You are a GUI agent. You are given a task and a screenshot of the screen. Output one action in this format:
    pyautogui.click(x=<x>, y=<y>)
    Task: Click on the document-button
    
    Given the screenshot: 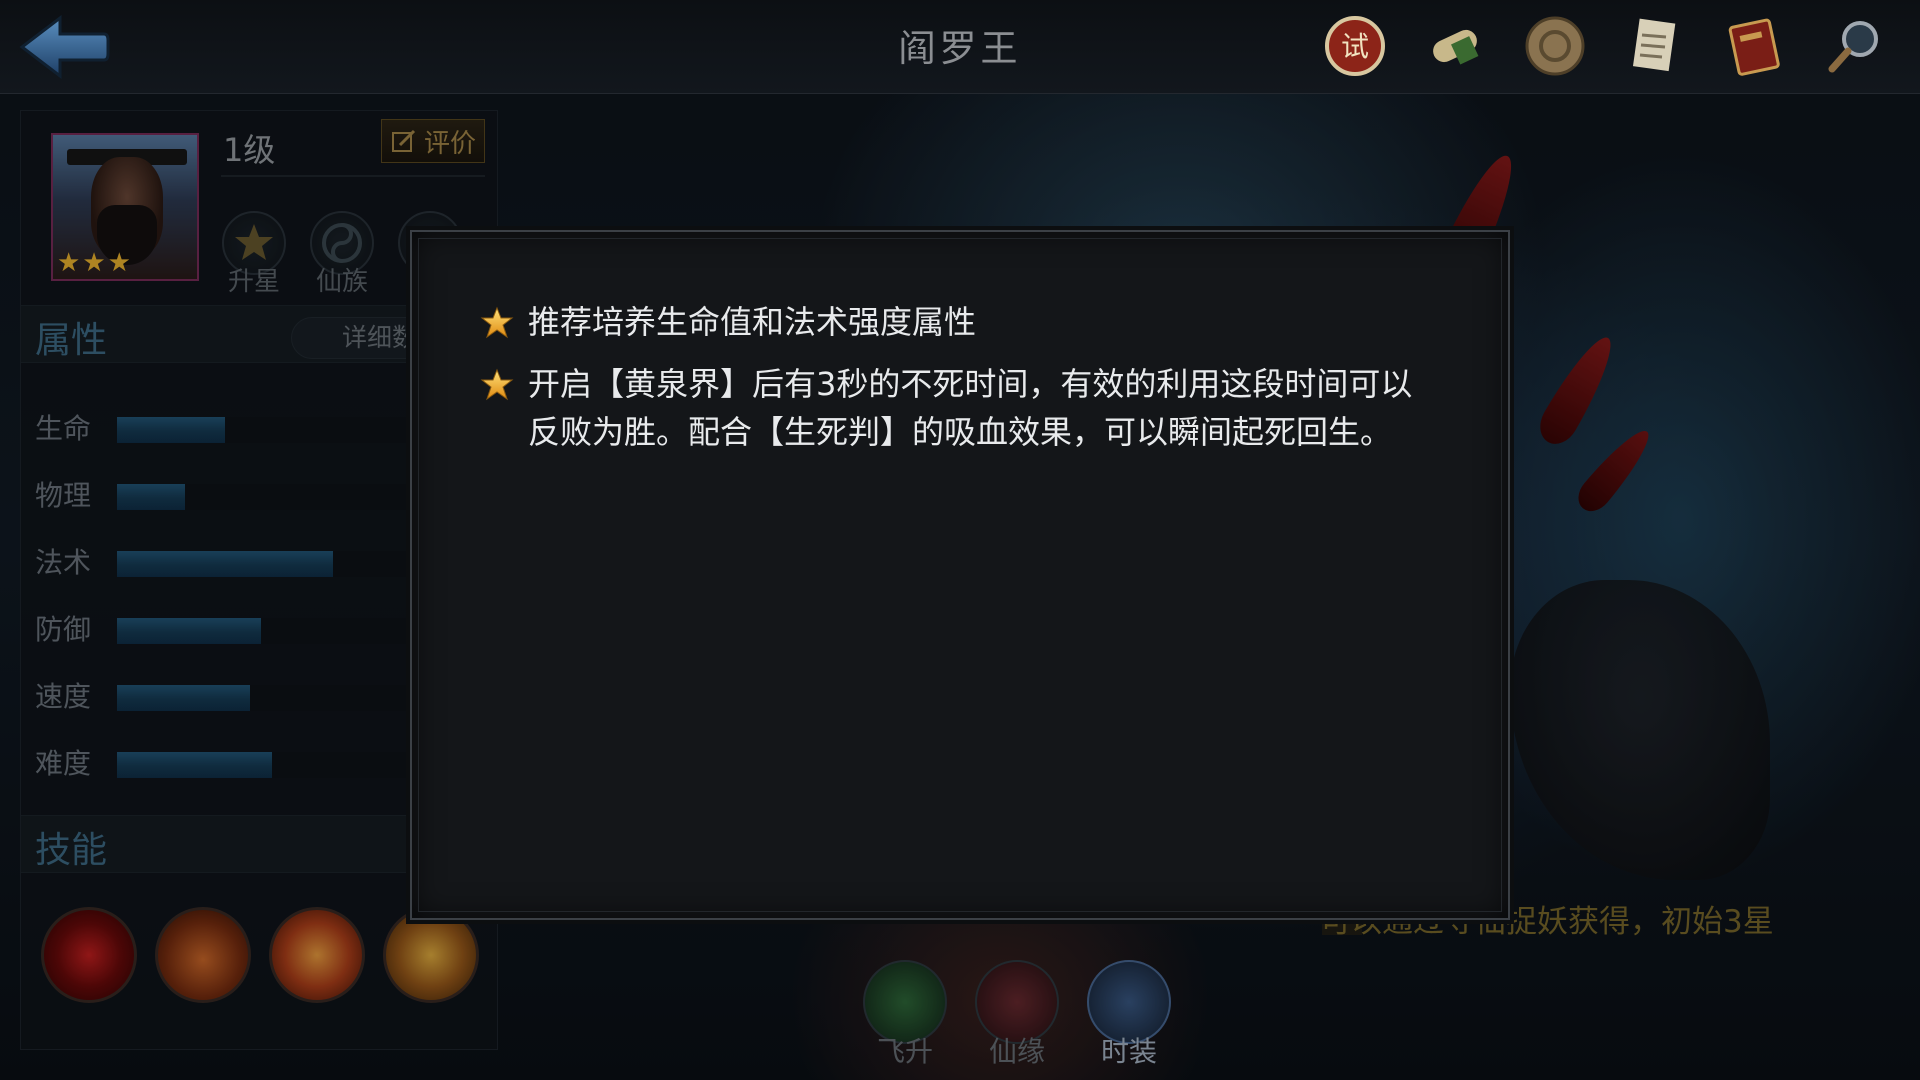 What is the action you would take?
    pyautogui.click(x=1655, y=46)
    